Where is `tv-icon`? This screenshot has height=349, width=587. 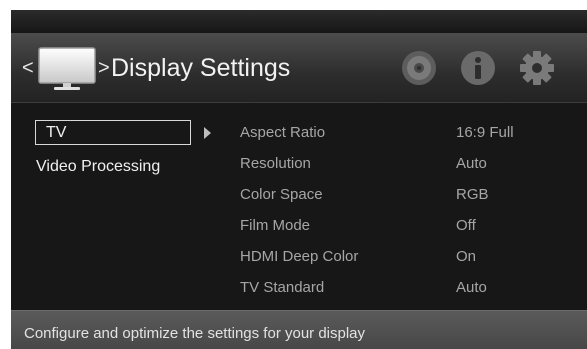
tv-icon is located at coordinates (67, 68).